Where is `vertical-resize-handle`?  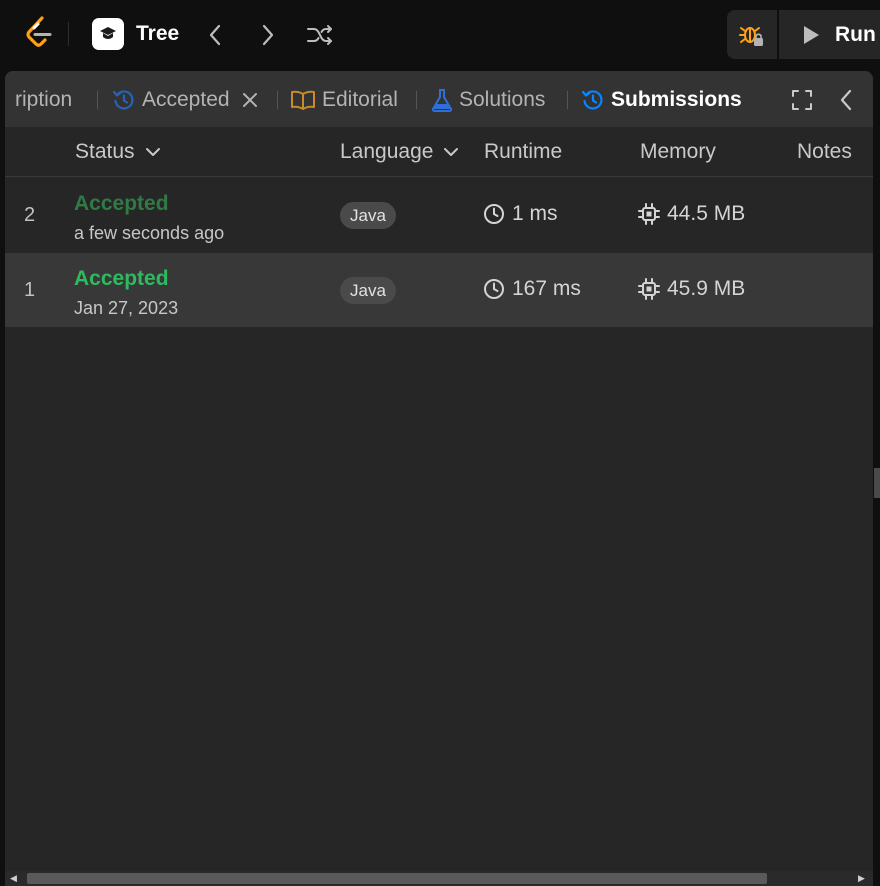
vertical-resize-handle is located at coordinates (877, 483).